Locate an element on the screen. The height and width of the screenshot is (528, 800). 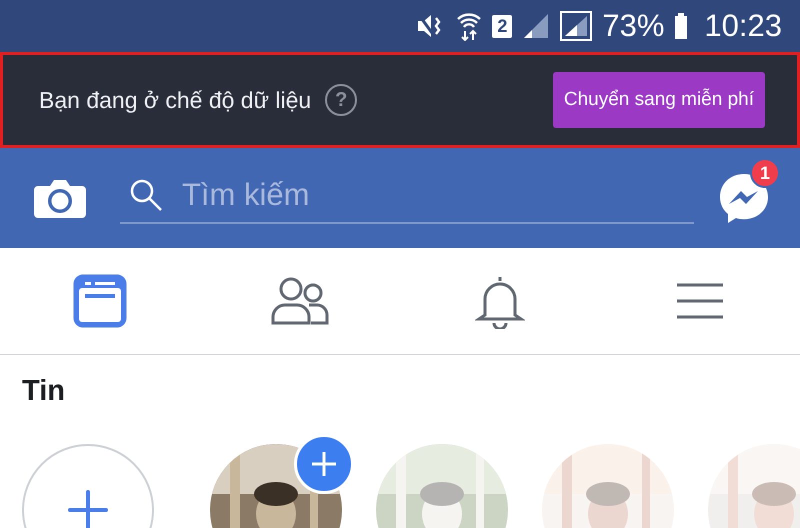
search-field: Tìm kiếm is located at coordinates (382, 195).